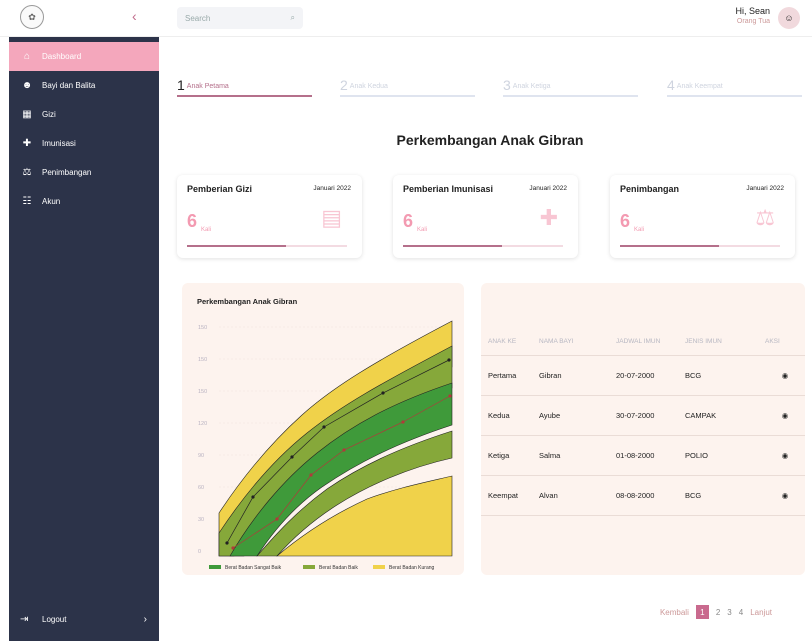  I want to click on page-button-3: 3, so click(729, 612).